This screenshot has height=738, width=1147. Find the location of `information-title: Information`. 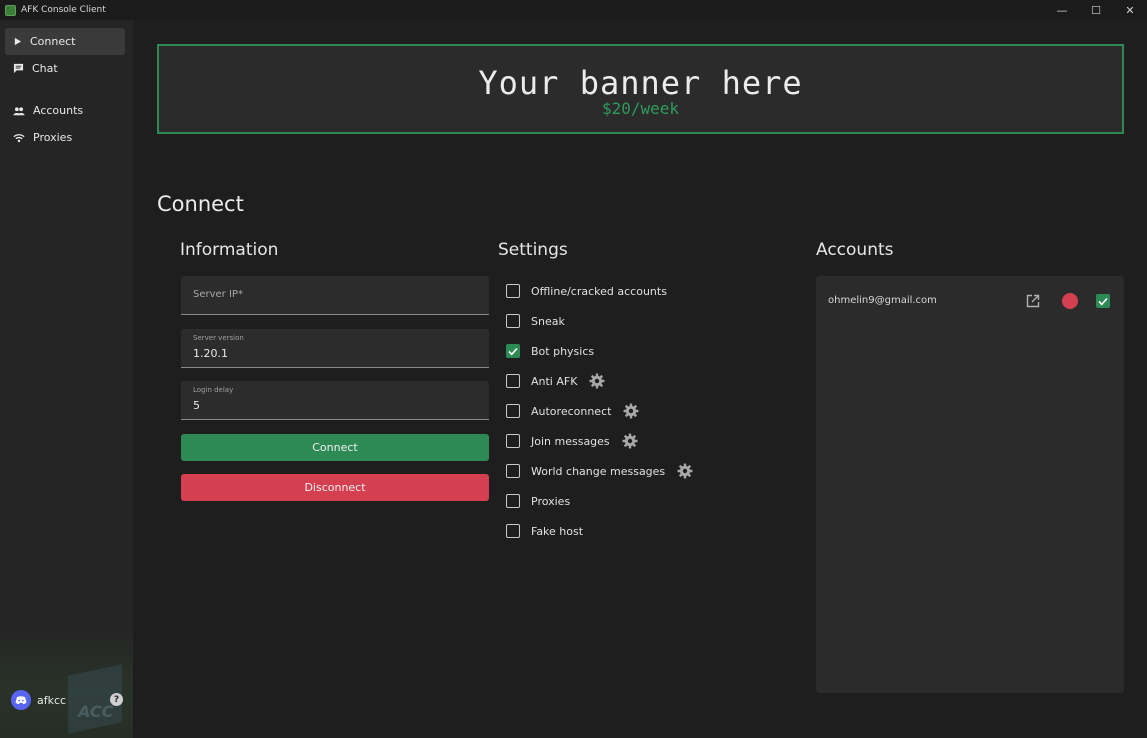

information-title: Information is located at coordinates (229, 250).